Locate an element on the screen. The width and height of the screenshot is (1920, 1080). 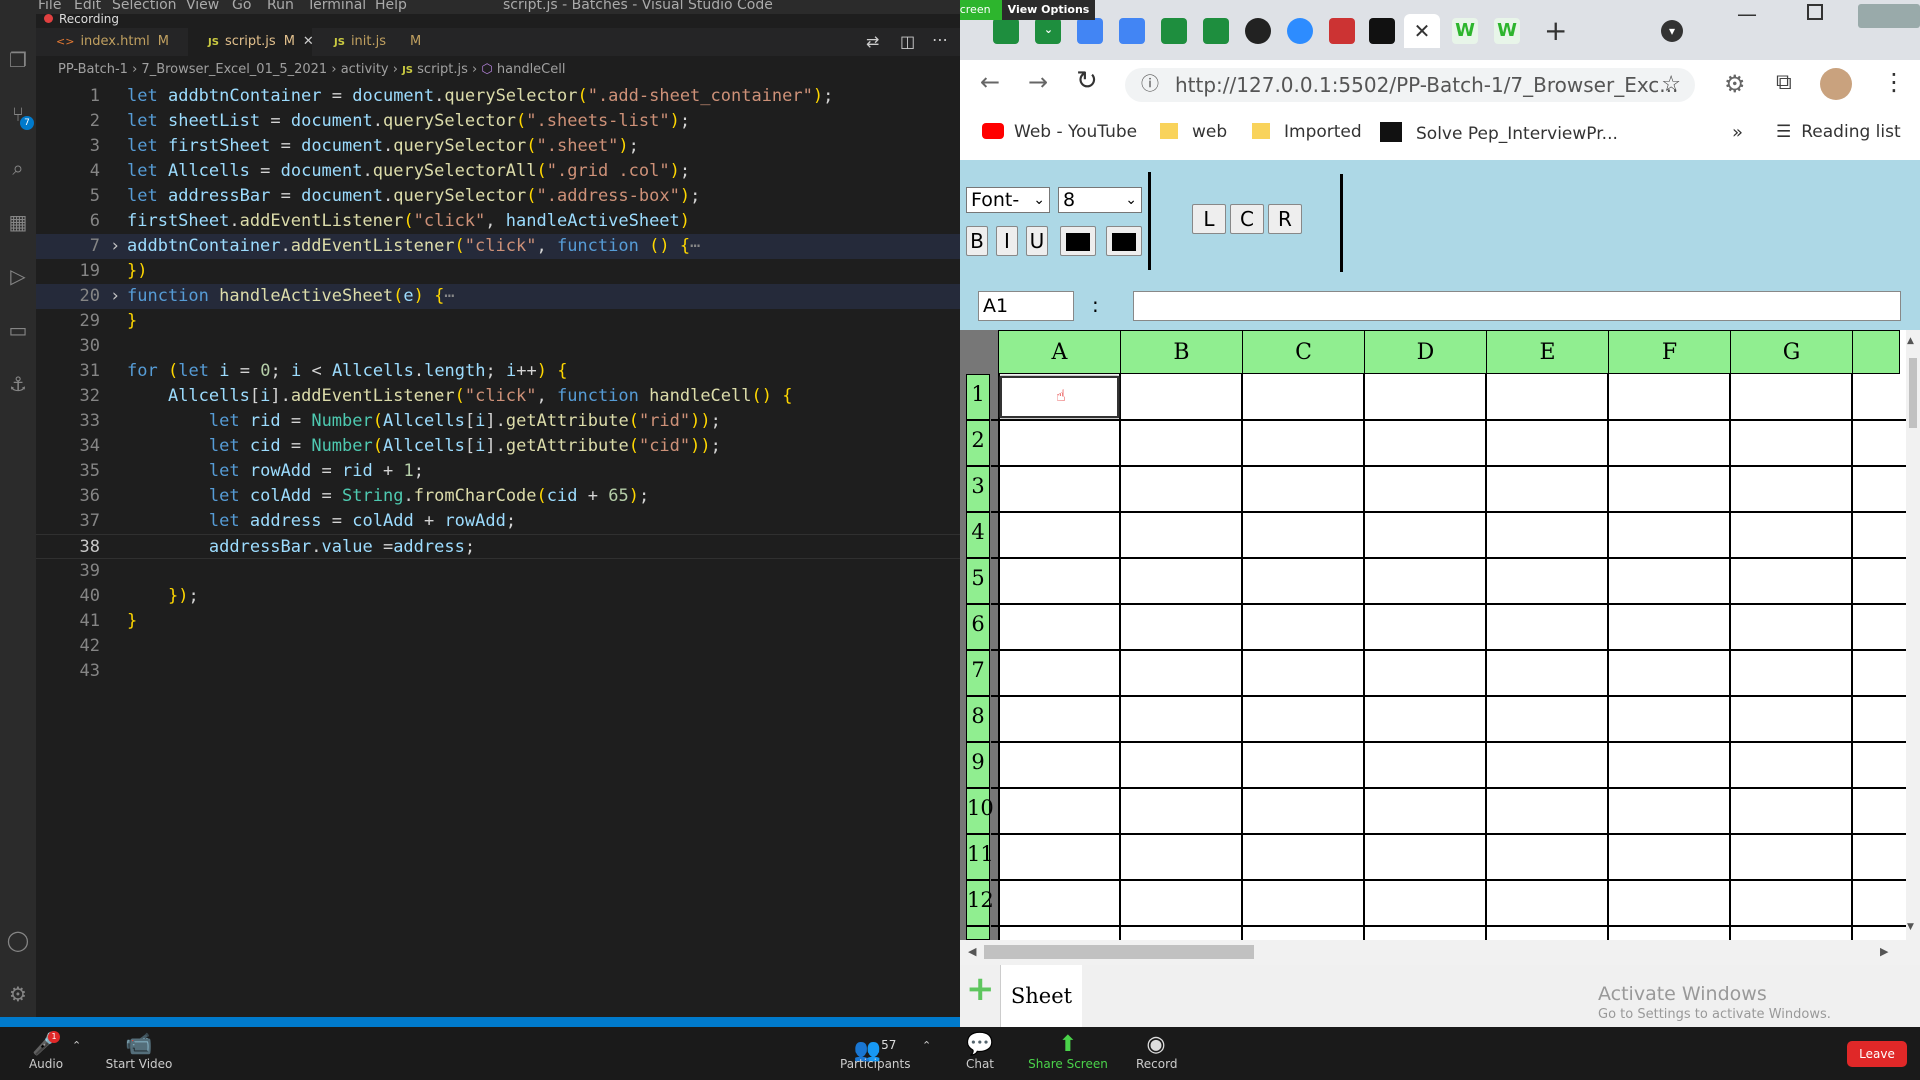
zoom-view-widget is located at coordinates (1889, 16).